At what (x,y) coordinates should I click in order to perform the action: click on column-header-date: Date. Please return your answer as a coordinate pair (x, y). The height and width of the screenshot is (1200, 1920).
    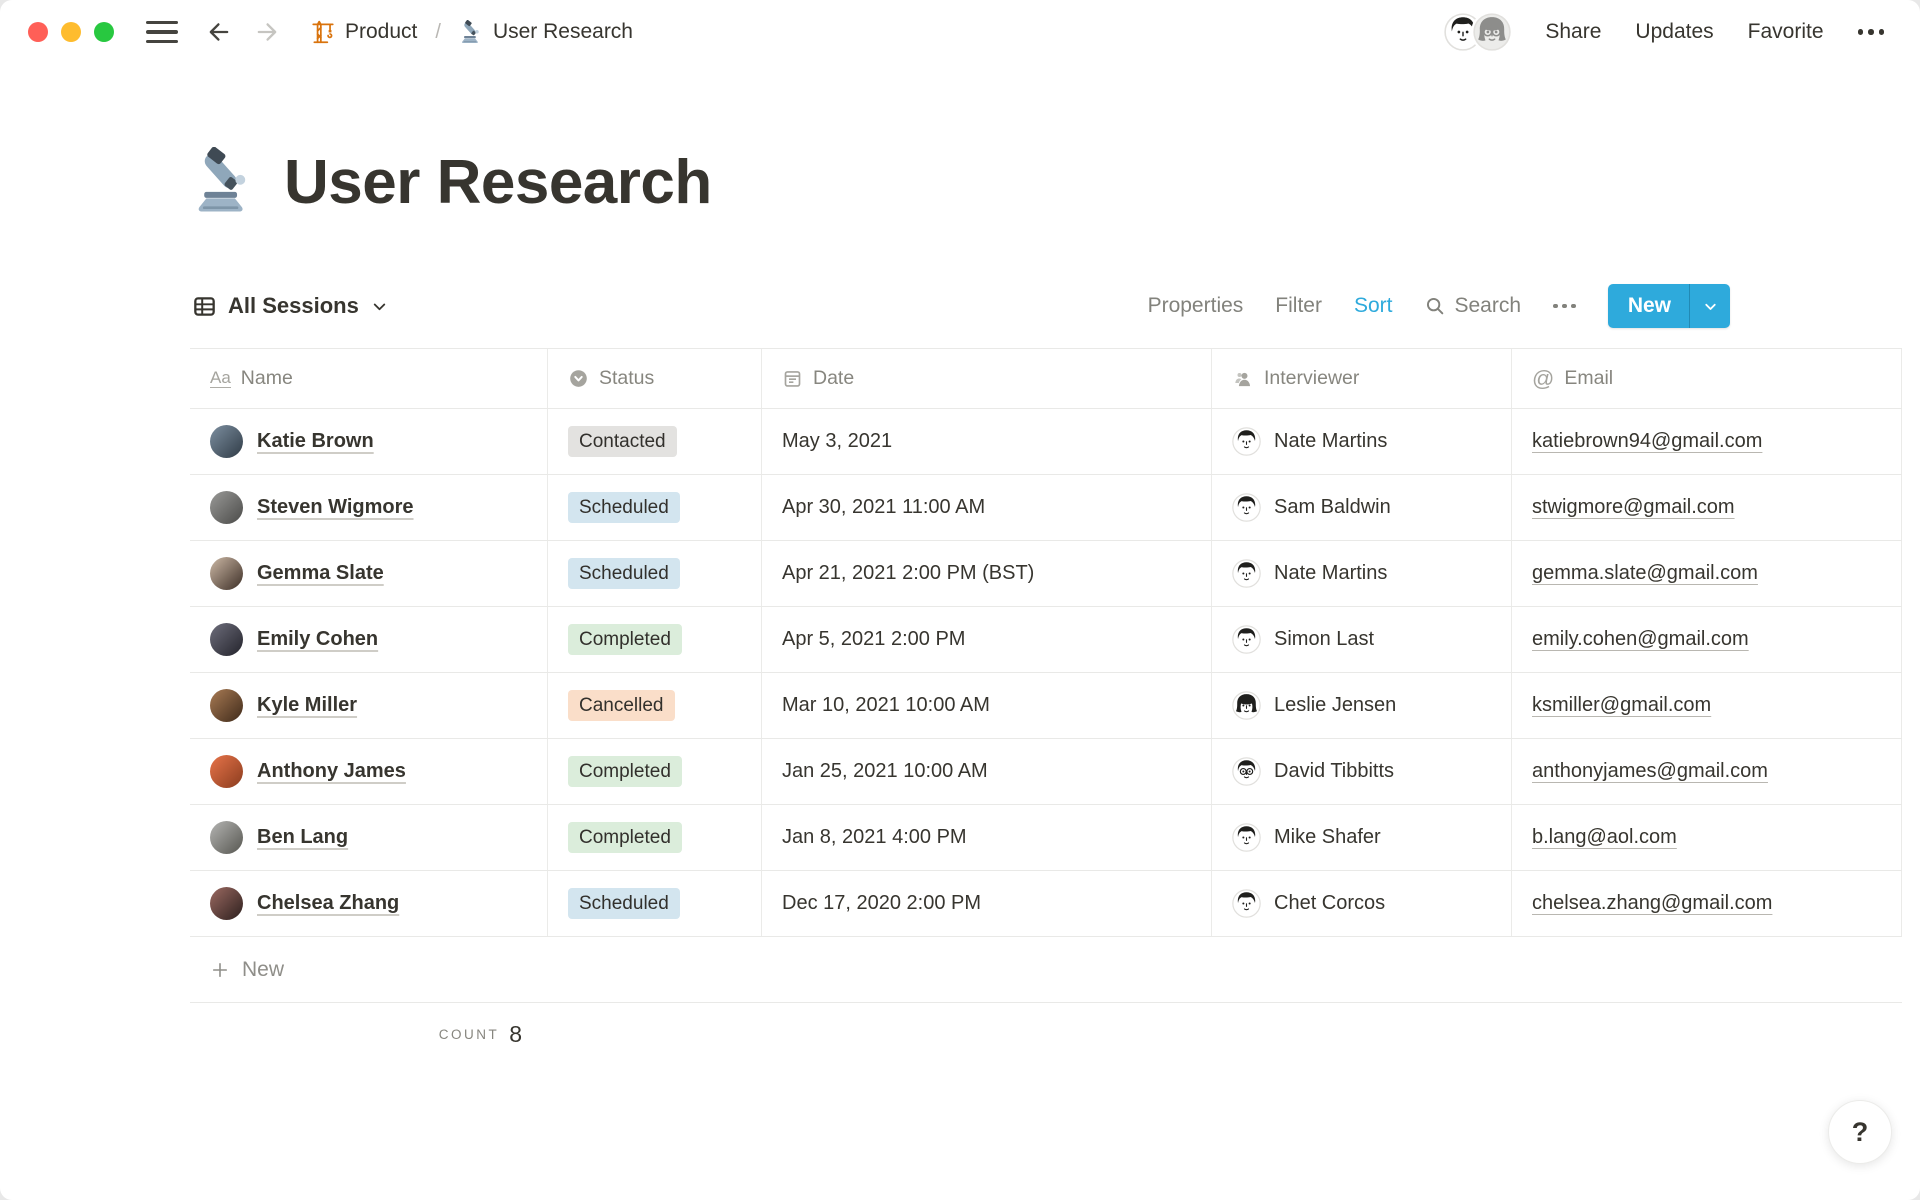
    Looking at the image, I should click on (987, 378).